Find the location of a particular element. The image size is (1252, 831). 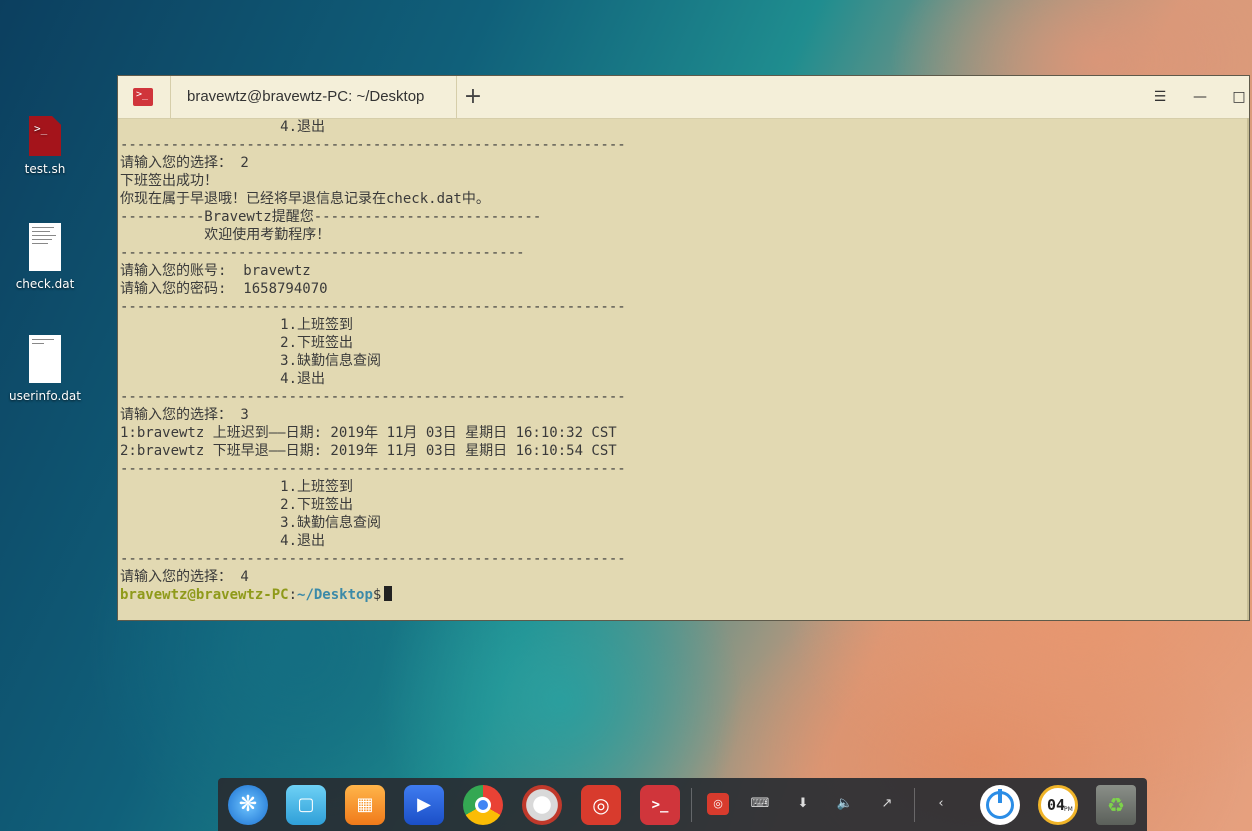

desktop-icon-label: test.sh is located at coordinates (45, 169).